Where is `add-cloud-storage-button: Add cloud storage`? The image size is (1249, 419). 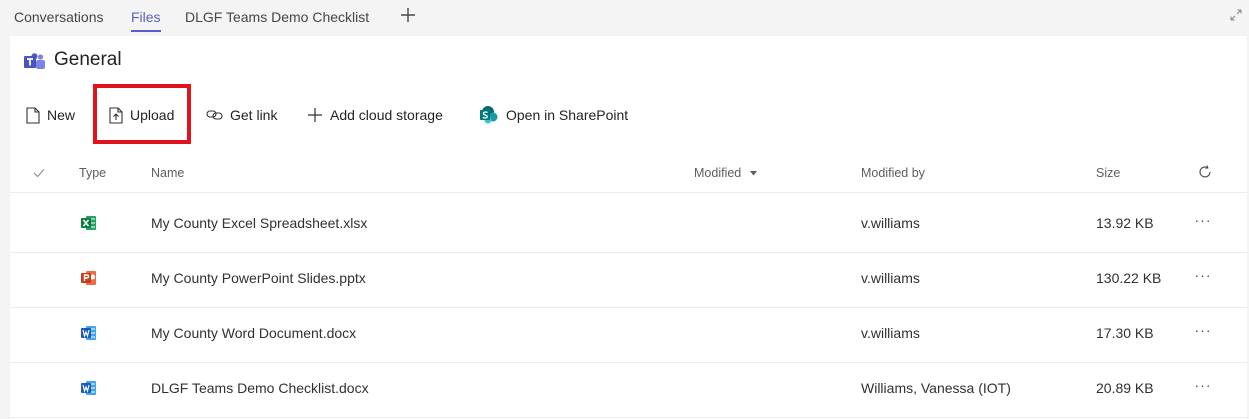
add-cloud-storage-button: Add cloud storage is located at coordinates (375, 115).